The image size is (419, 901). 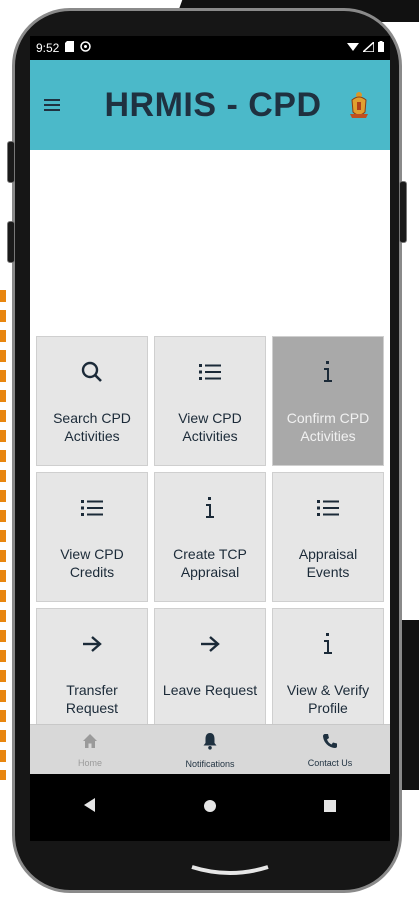 What do you see at coordinates (213, 104) in the screenshot?
I see `app-title: HRMIS - CPD` at bounding box center [213, 104].